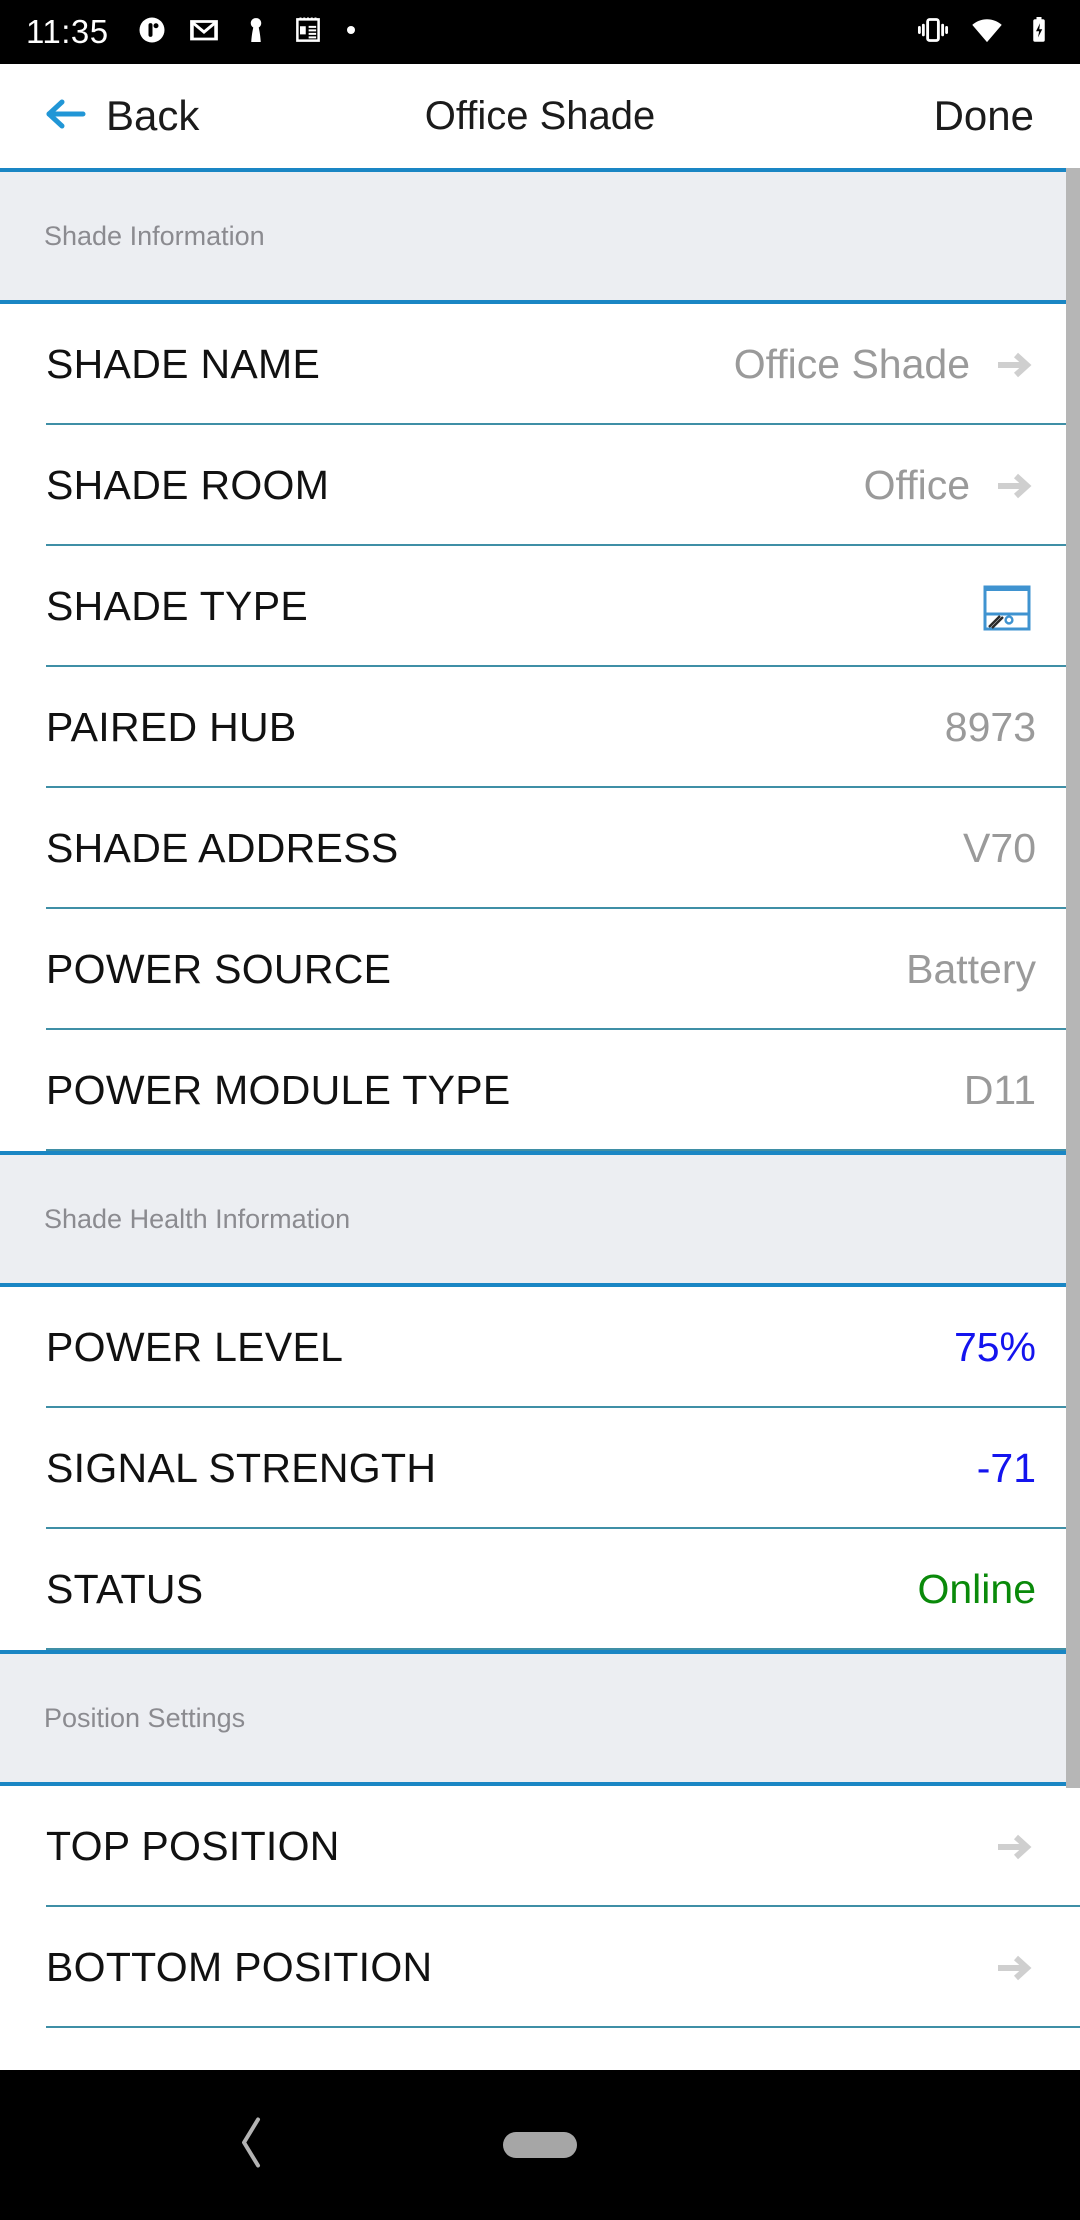 The height and width of the screenshot is (2220, 1080). I want to click on row-label: TOP POSITION, so click(193, 1846).